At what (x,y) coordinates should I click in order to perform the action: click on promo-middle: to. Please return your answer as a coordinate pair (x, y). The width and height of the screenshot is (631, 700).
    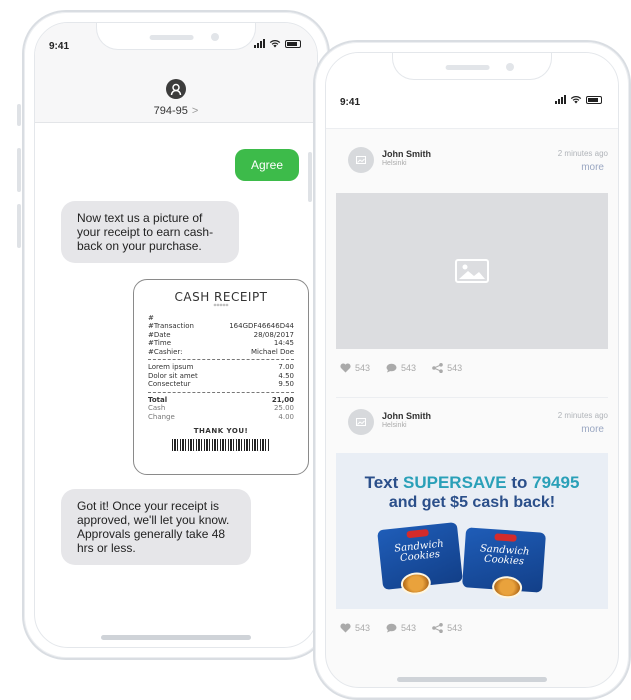
    Looking at the image, I should click on (519, 482).